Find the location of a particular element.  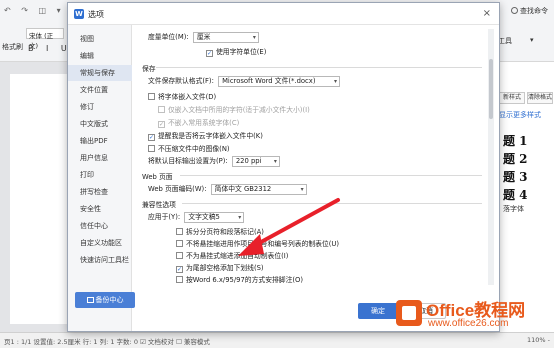

office-logo-icon is located at coordinates (409, 313).